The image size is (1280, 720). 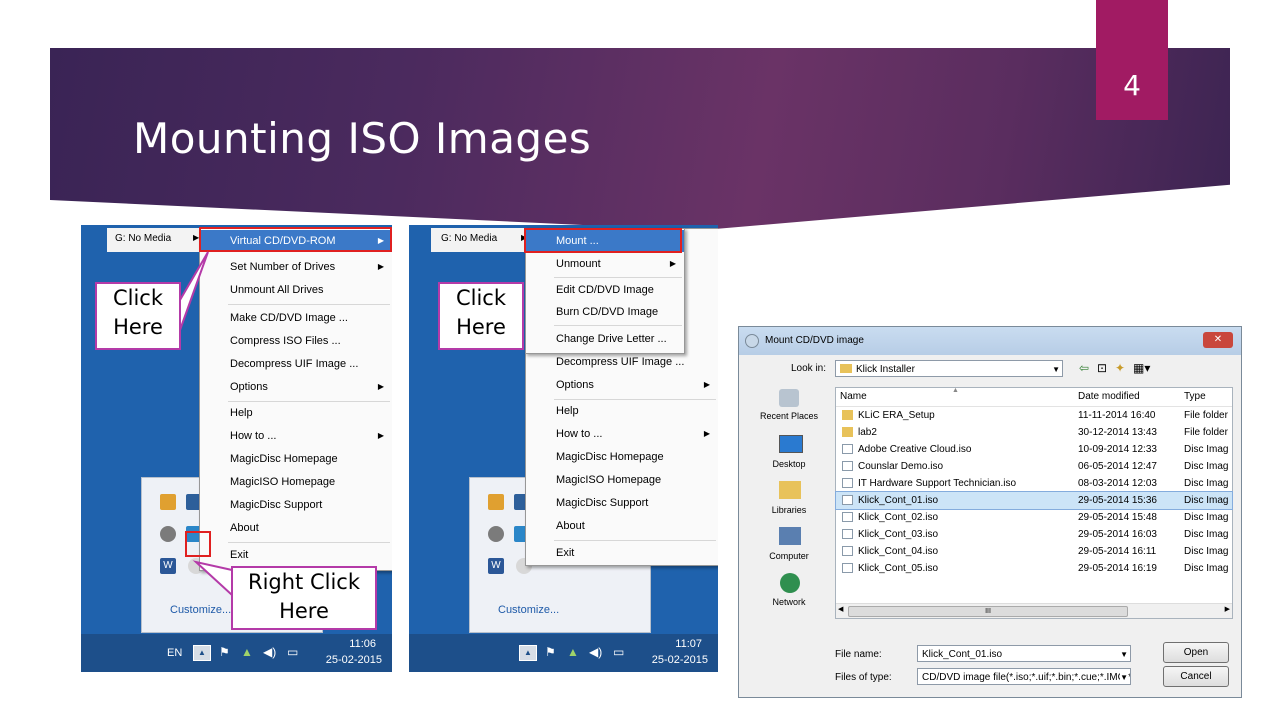 What do you see at coordinates (1024, 653) in the screenshot?
I see `file-name-field: Klick_Cont_01.iso ▼` at bounding box center [1024, 653].